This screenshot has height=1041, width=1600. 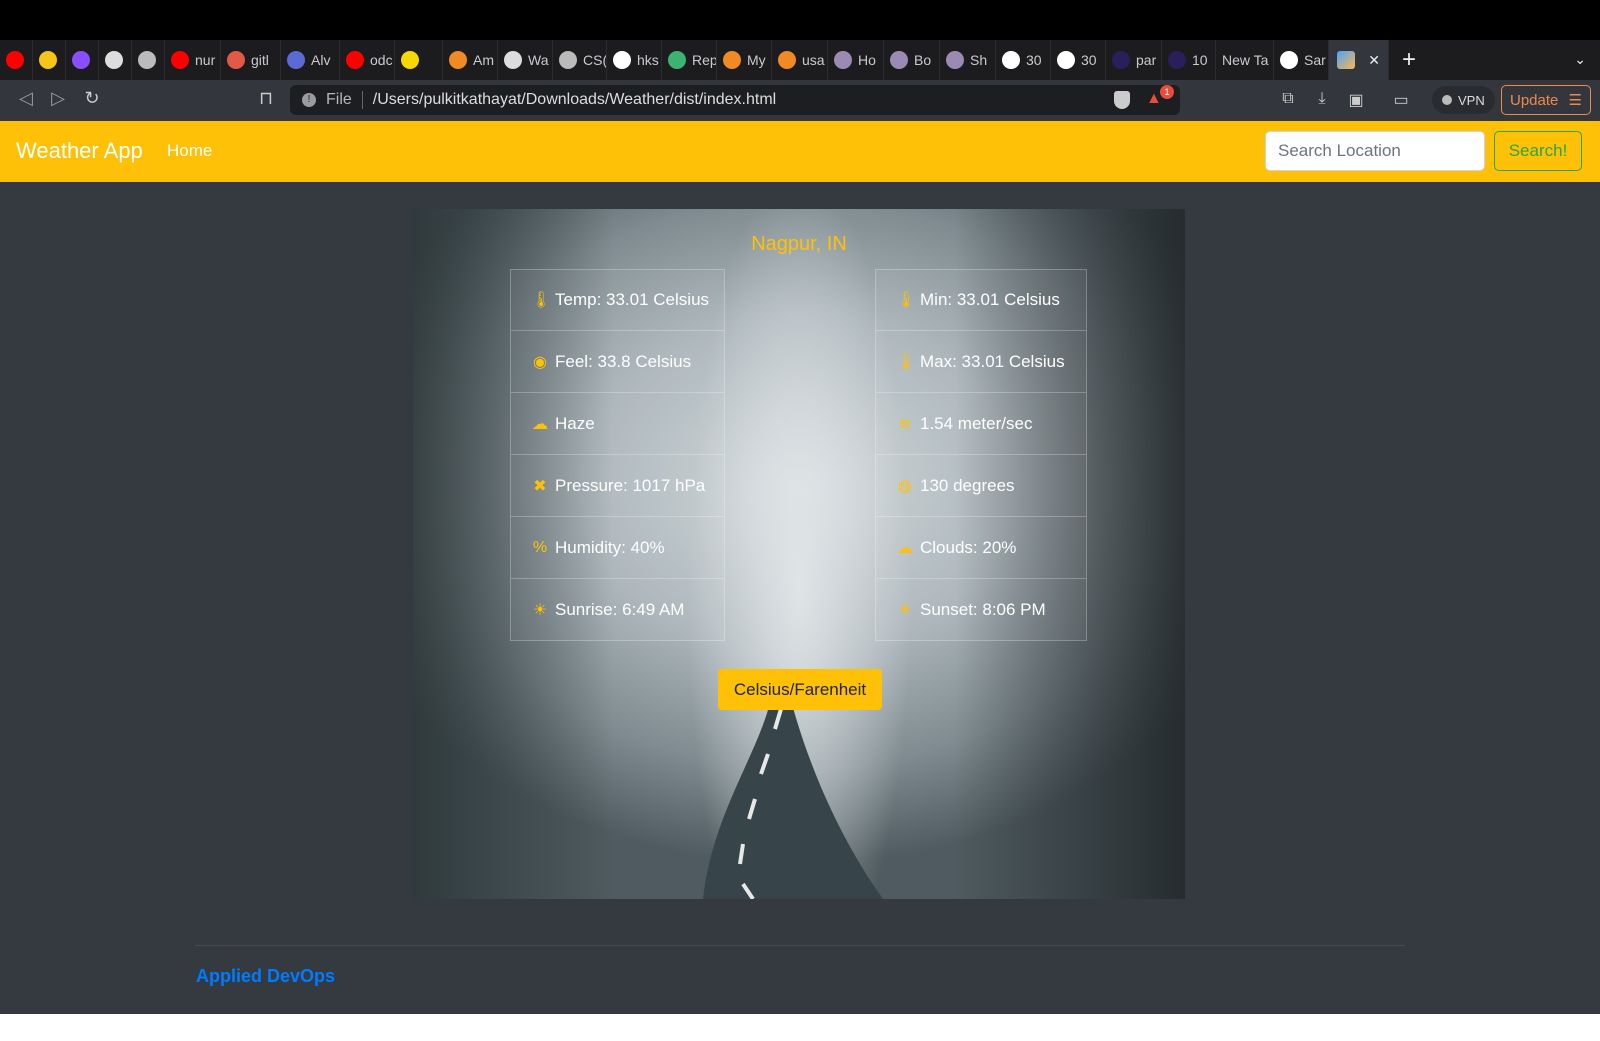 What do you see at coordinates (1322, 99) in the screenshot?
I see `download-icon: ⤓` at bounding box center [1322, 99].